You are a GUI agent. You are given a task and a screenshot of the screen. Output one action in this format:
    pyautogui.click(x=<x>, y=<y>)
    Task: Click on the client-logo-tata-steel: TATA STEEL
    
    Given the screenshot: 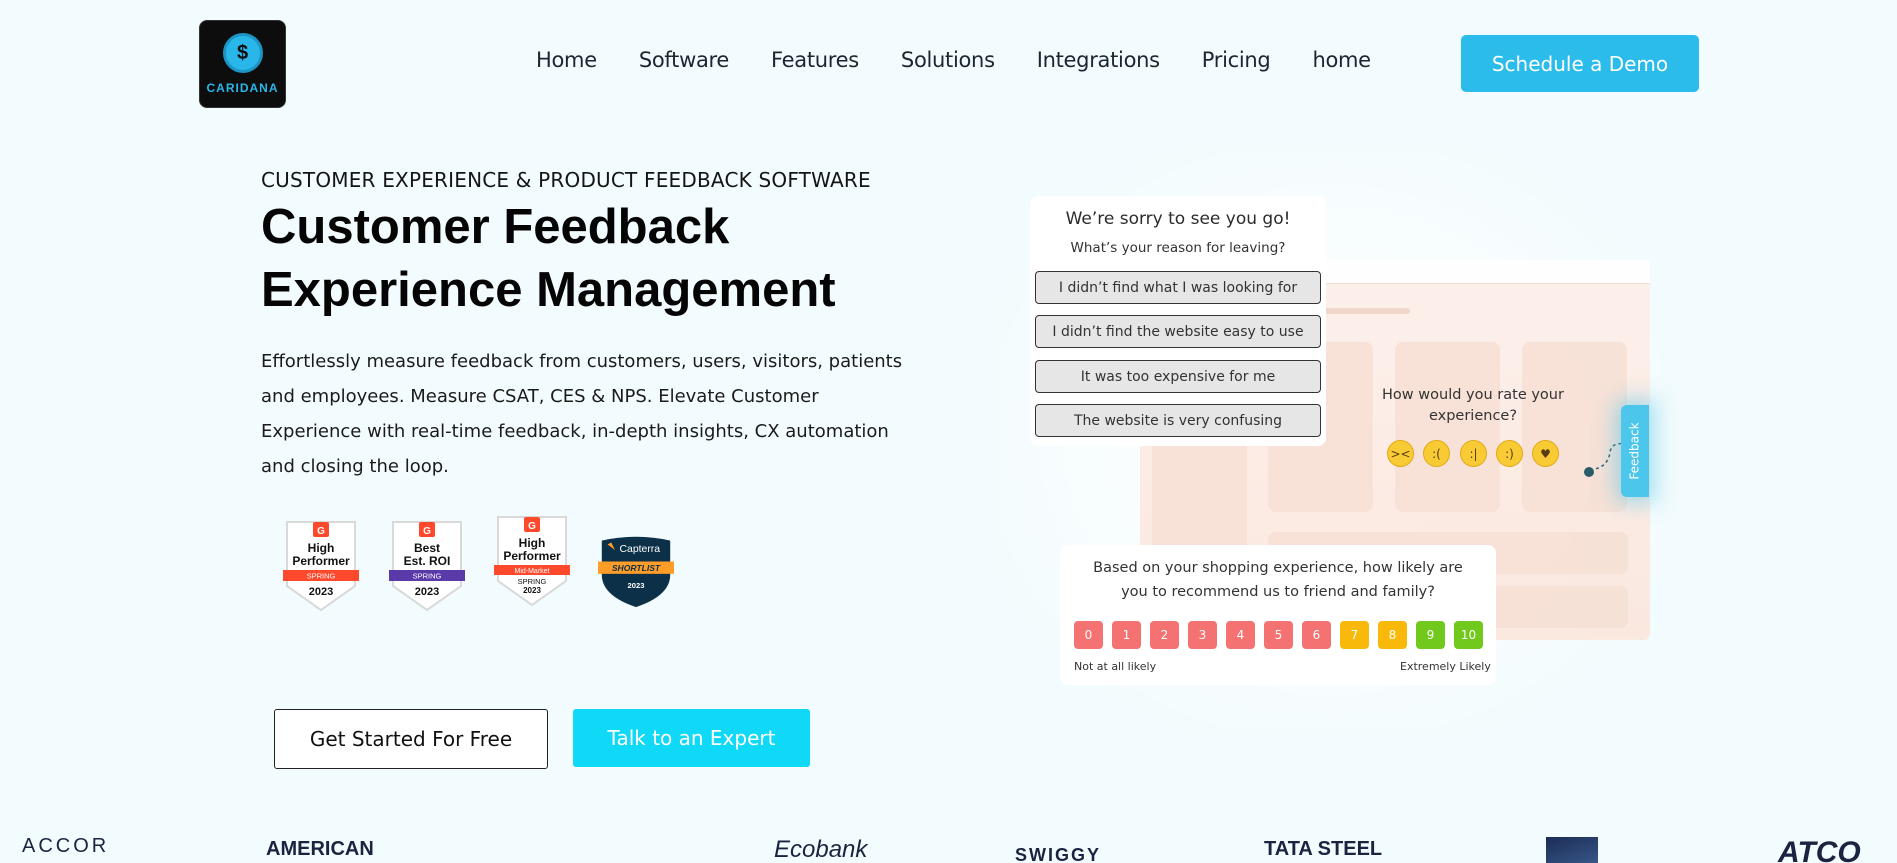 What is the action you would take?
    pyautogui.click(x=1323, y=849)
    